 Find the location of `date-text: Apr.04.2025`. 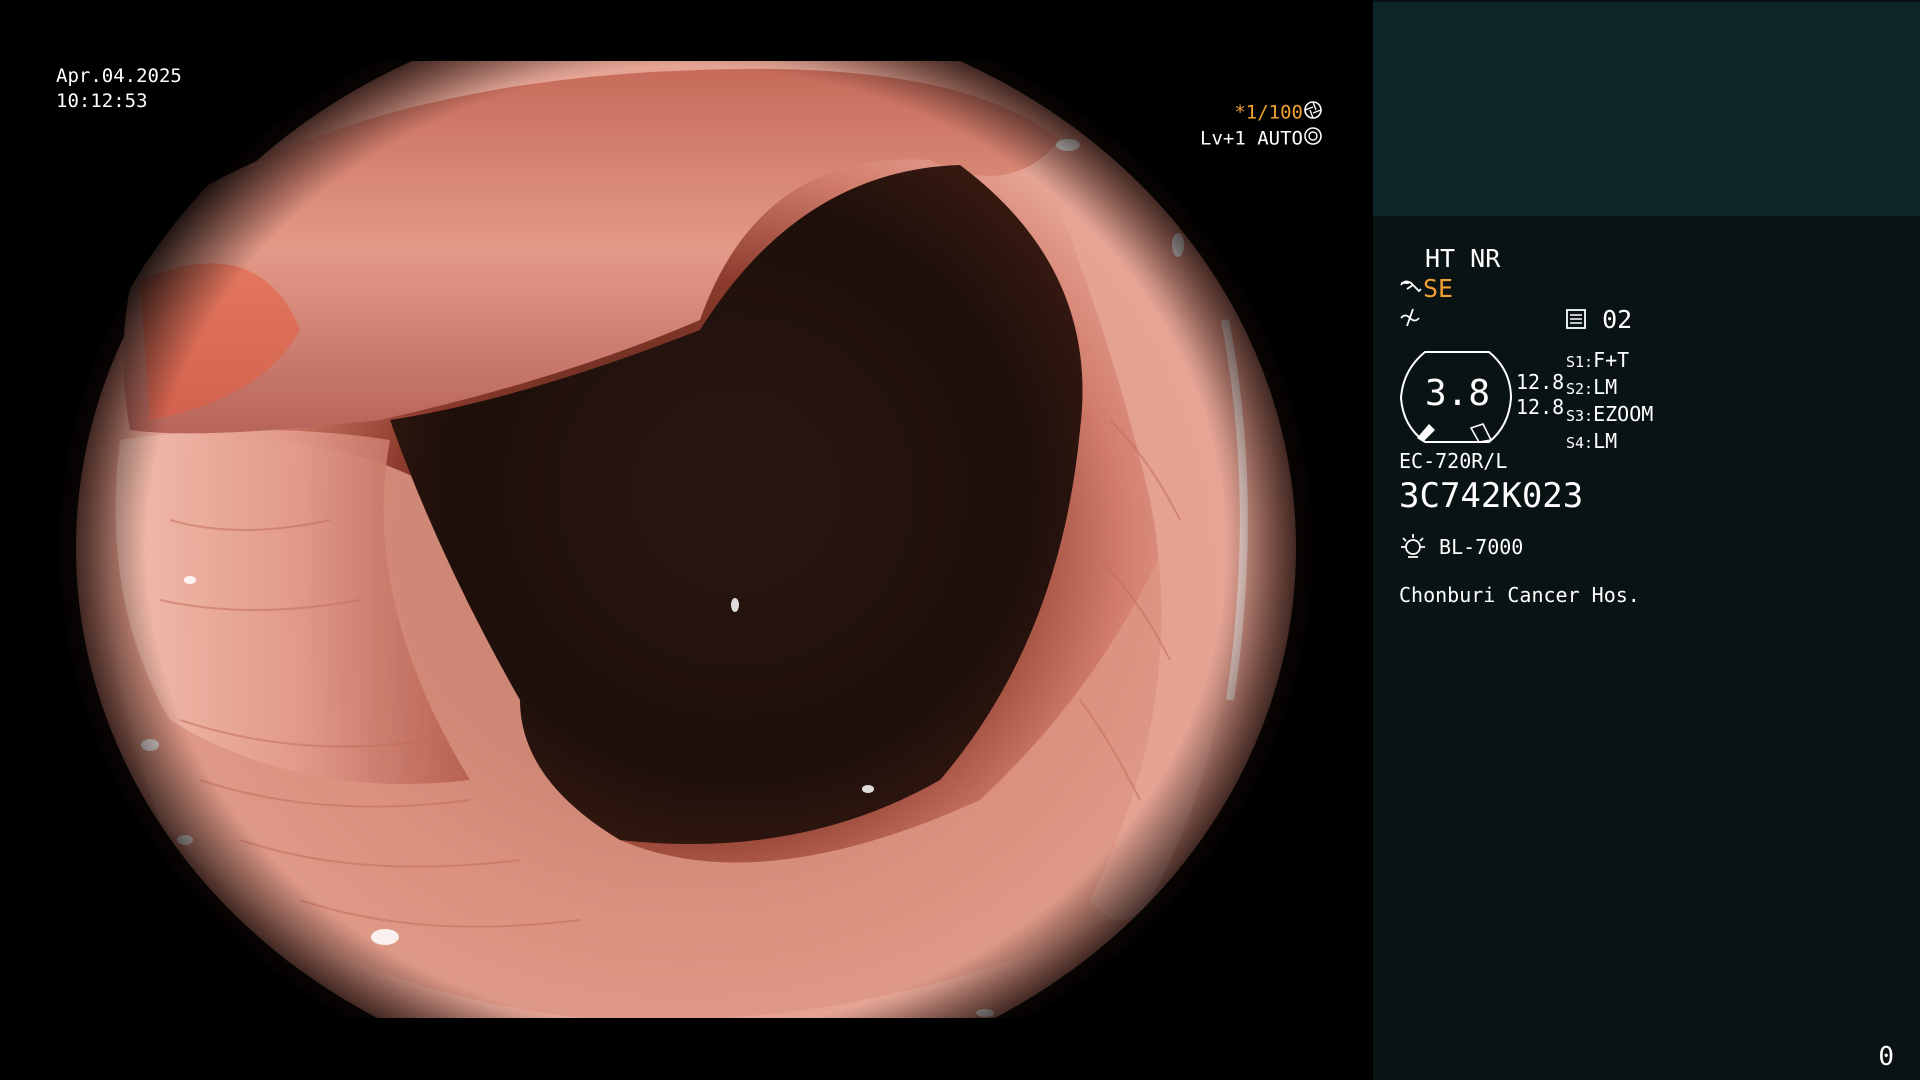

date-text: Apr.04.2025 is located at coordinates (119, 76).